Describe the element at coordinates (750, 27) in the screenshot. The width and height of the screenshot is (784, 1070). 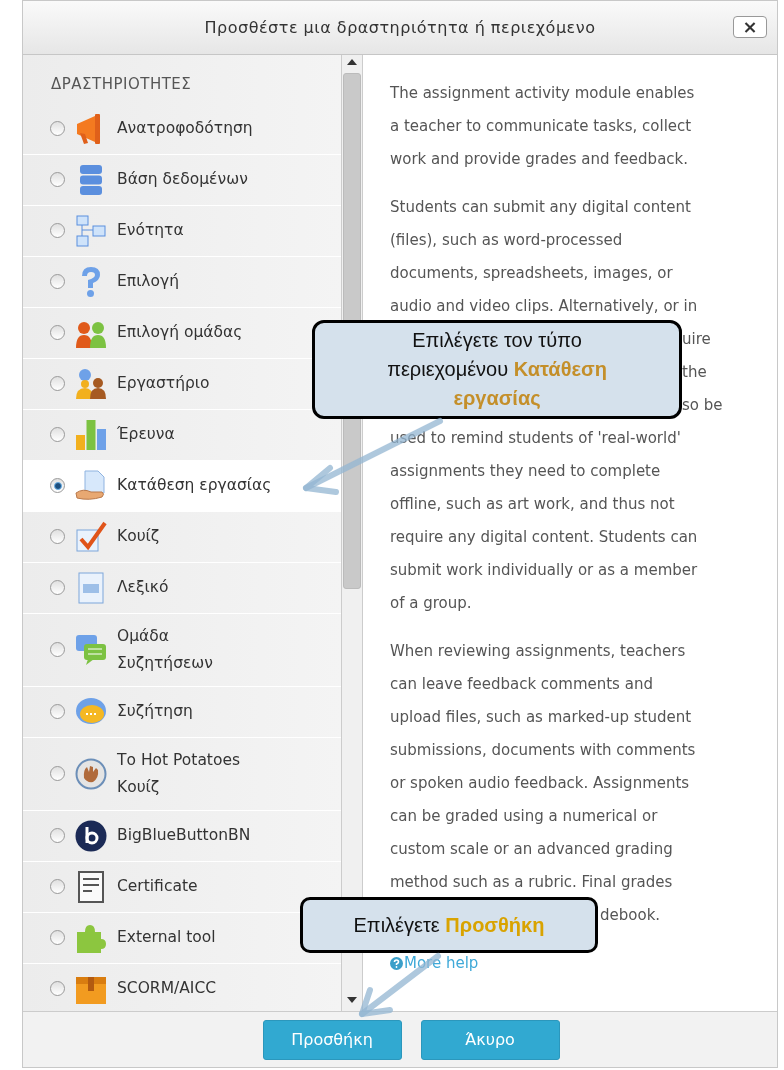
I see `close-button: ×` at that location.